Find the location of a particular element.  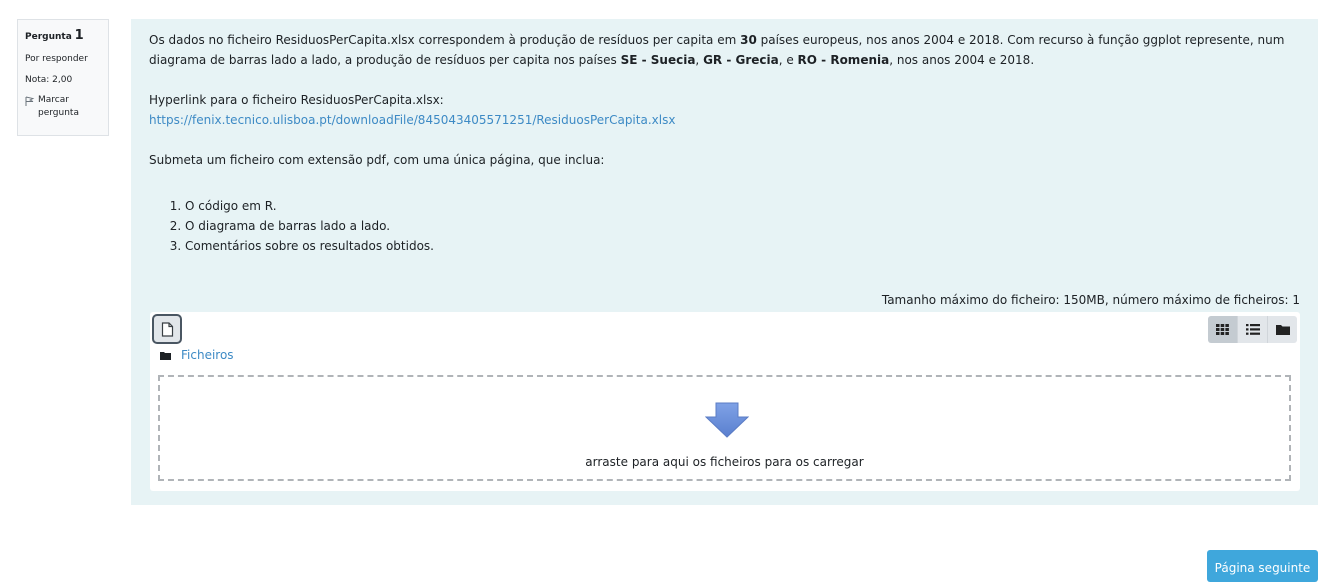

flag-question-link: Marcar pergunta is located at coordinates (63, 106).